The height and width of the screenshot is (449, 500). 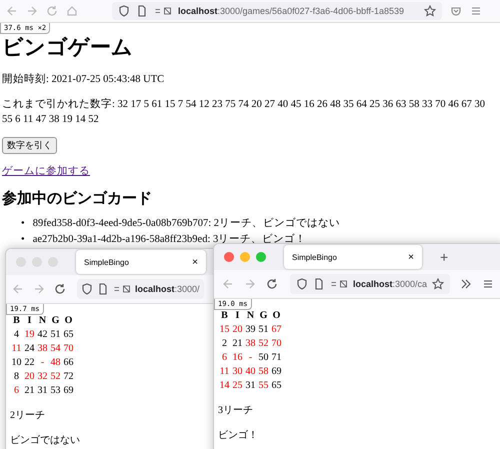 What do you see at coordinates (224, 358) in the screenshot?
I see `bingo-number: 6` at bounding box center [224, 358].